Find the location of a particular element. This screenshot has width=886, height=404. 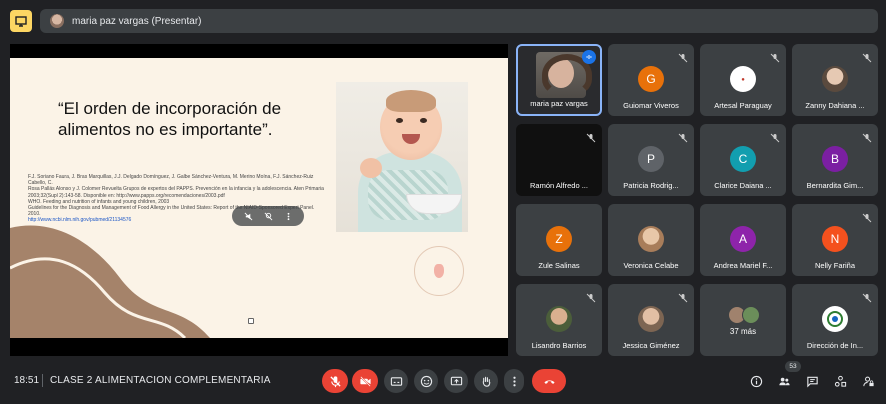

participant-tile: maria paz vargas is located at coordinates (559, 80).